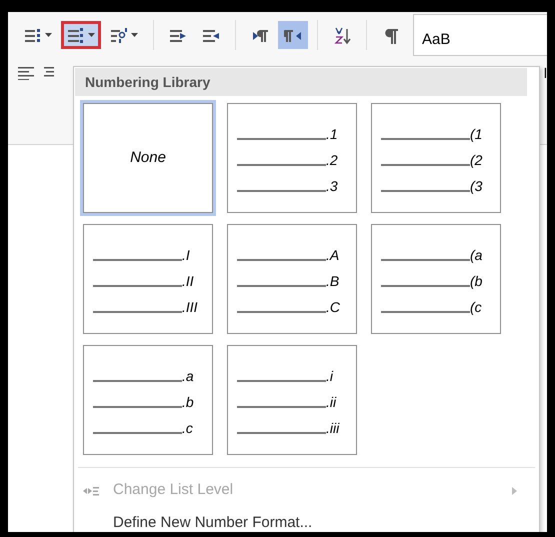 Image resolution: width=555 pixels, height=537 pixels. What do you see at coordinates (186, 255) in the screenshot?
I see `list-marker: .I` at bounding box center [186, 255].